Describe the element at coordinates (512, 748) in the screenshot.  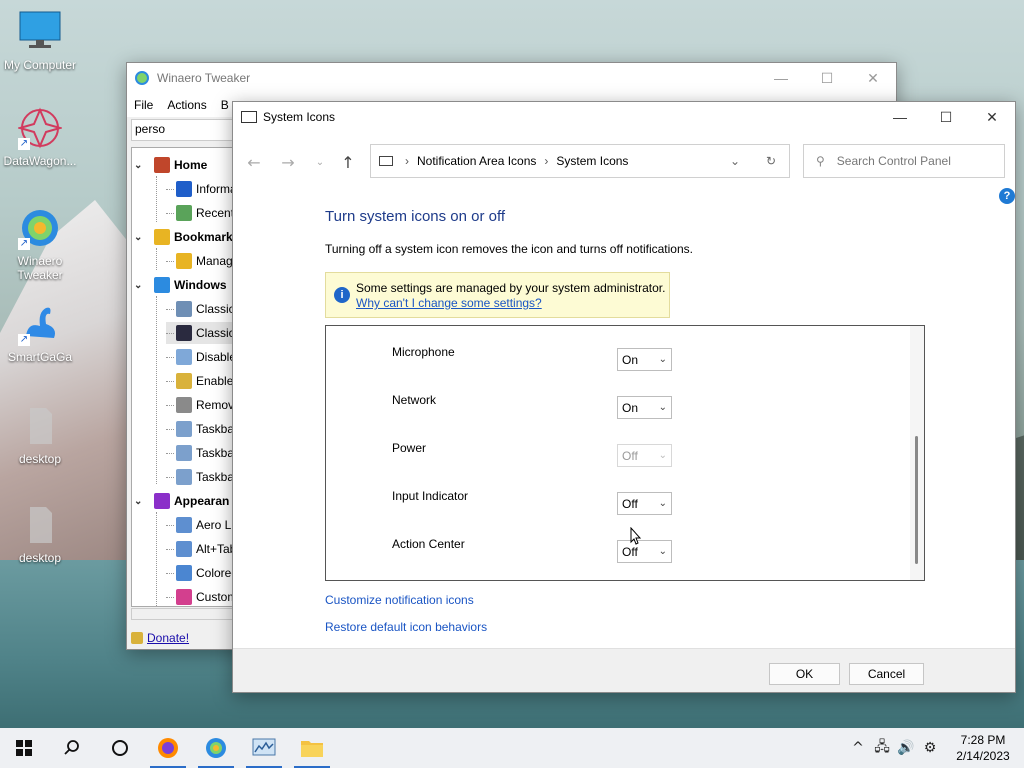
I see `taskbar: ^ 🖧 🔊 ⚙ 7:28 PM 2/14/2023` at that location.